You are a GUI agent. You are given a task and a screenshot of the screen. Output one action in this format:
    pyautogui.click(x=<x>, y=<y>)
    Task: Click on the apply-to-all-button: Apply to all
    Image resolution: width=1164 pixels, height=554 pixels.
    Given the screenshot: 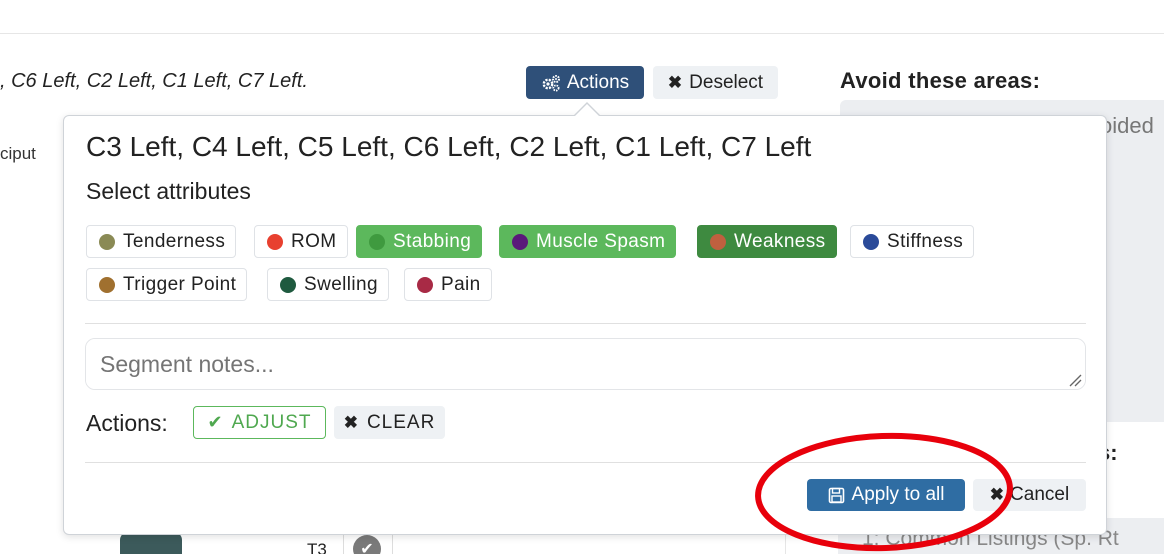 What is the action you would take?
    pyautogui.click(x=886, y=495)
    